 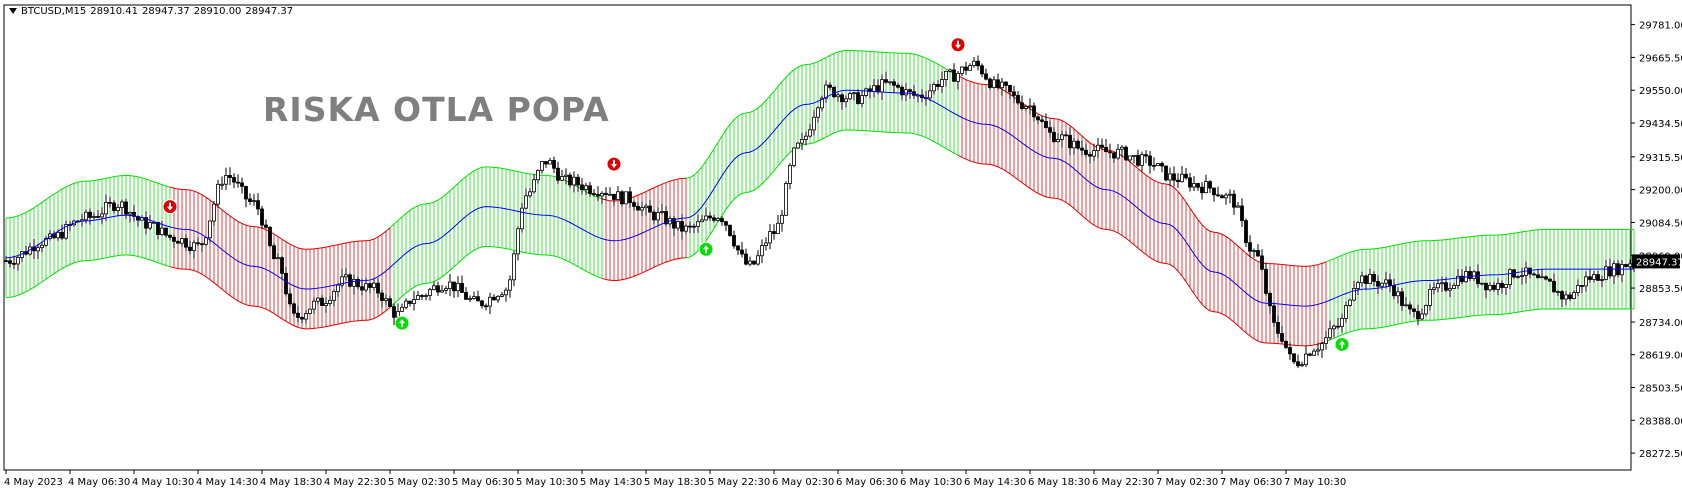 I want to click on y-tick-label: 29550.00, so click(x=1660, y=91).